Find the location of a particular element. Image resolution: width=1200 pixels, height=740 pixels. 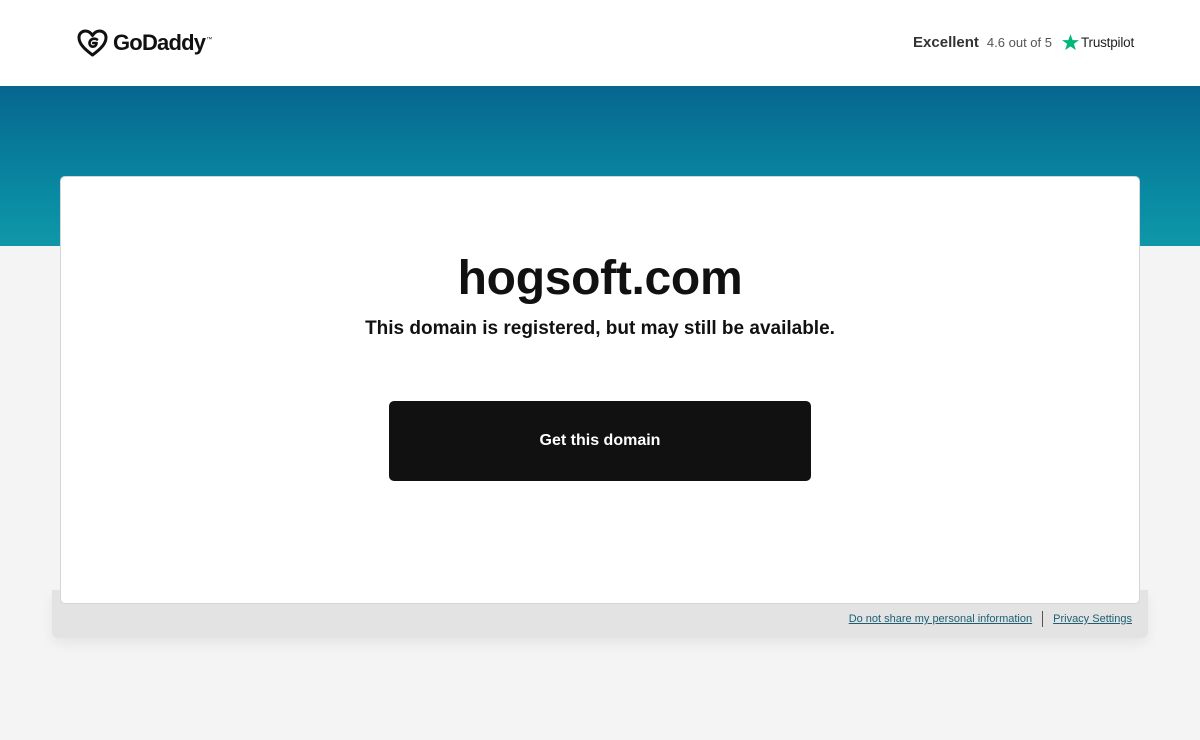

do-not-share-link: Do not share my personal information is located at coordinates (940, 619).